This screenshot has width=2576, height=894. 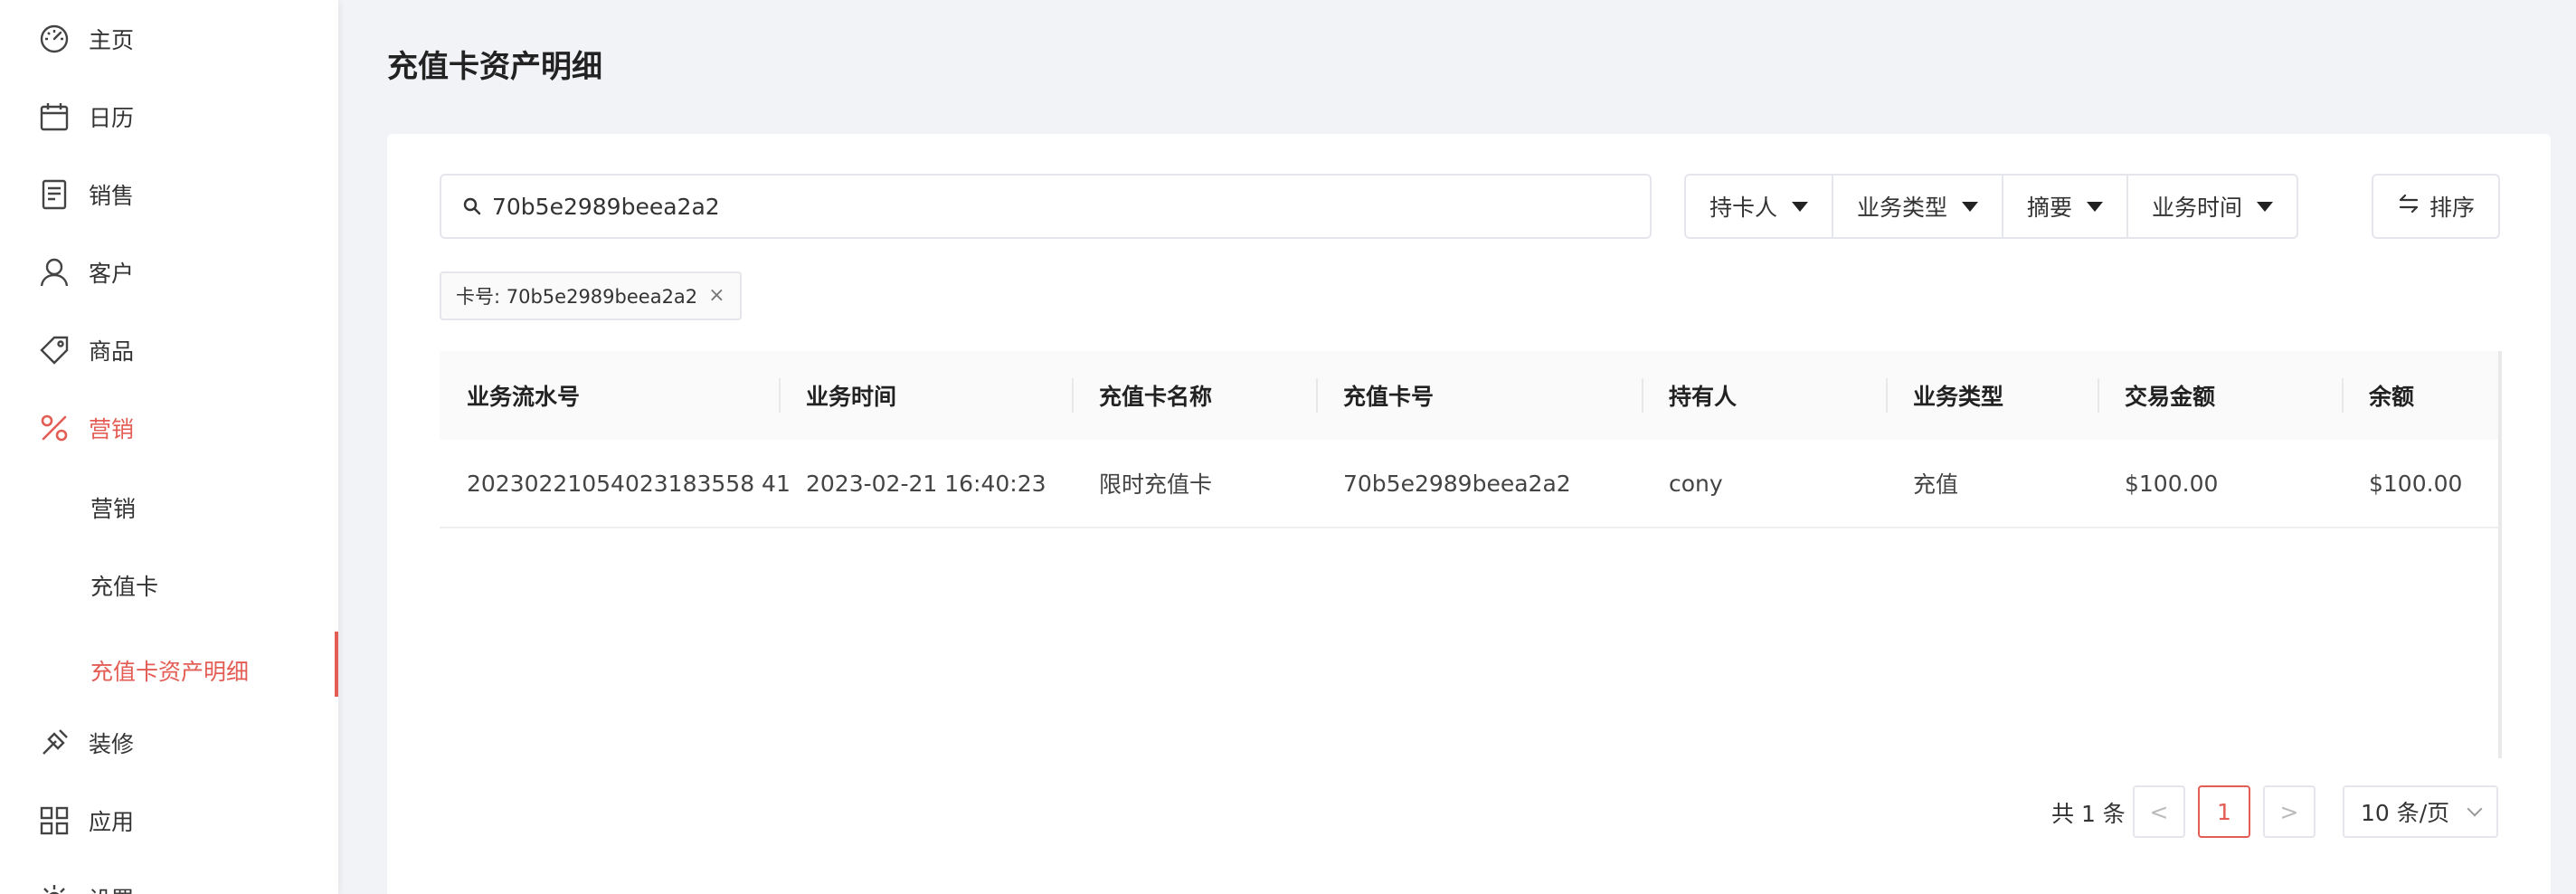 What do you see at coordinates (1156, 485) in the screenshot?
I see `cell-card-name: 限时充值卡` at bounding box center [1156, 485].